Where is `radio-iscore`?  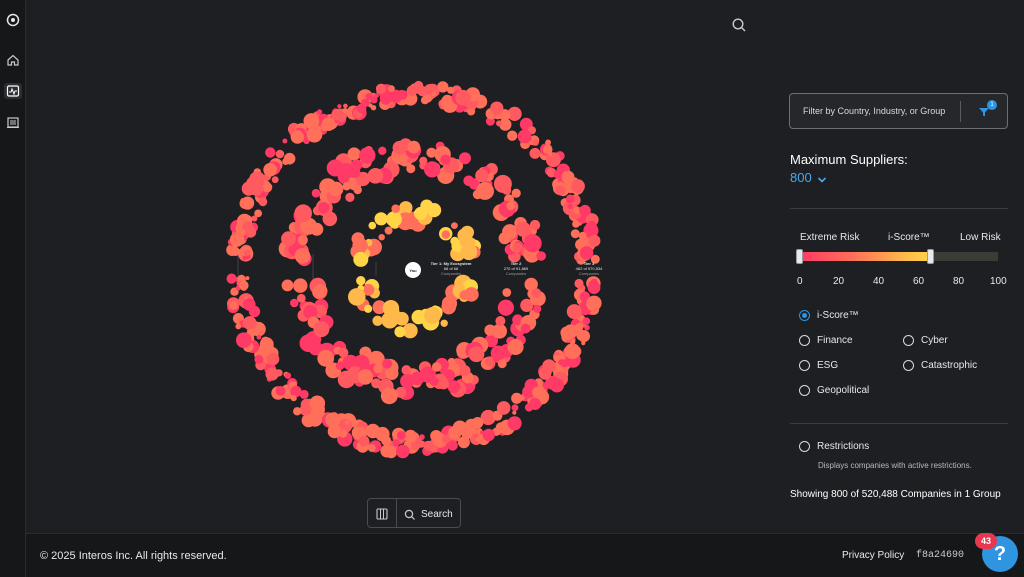 radio-iscore is located at coordinates (804, 315).